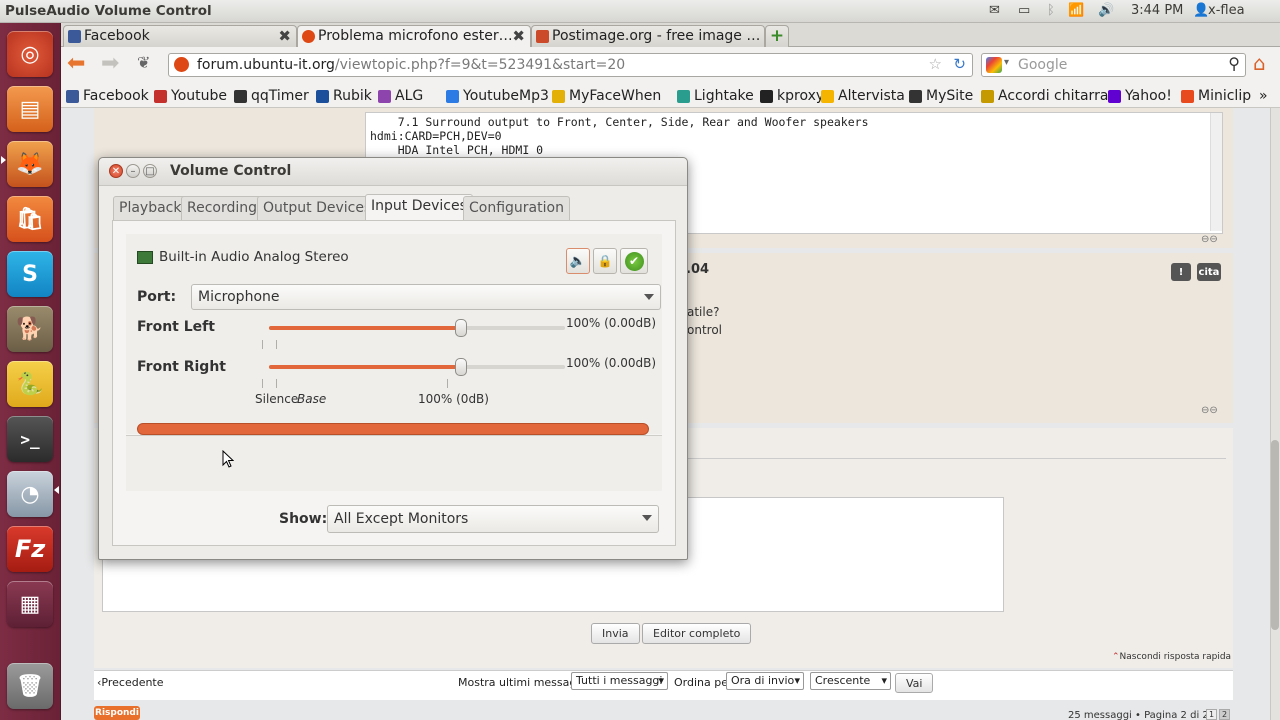  Describe the element at coordinates (130, 682) in the screenshot. I see `previous-link: ‹Precedente` at that location.